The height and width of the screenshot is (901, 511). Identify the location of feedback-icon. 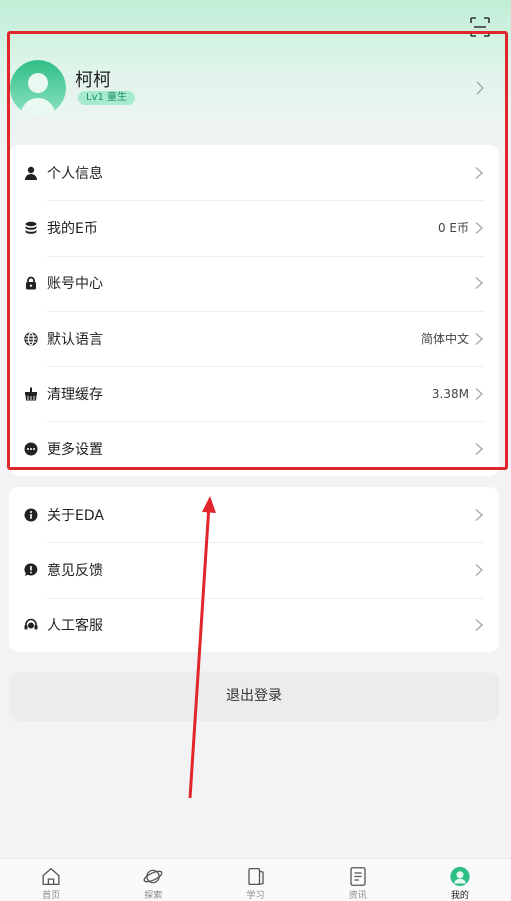
(31, 570).